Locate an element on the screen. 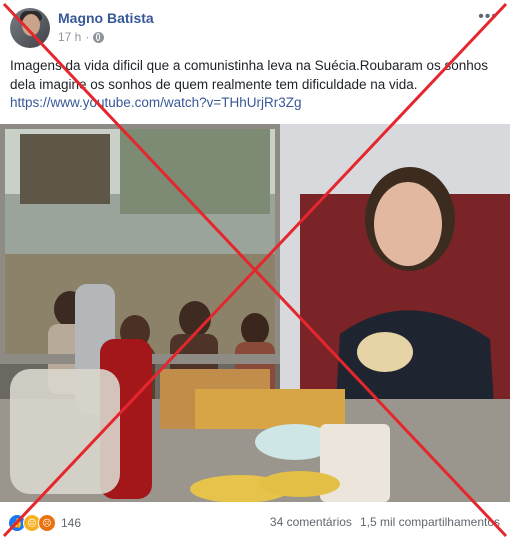  comments-count: 34 comentários is located at coordinates (311, 522).